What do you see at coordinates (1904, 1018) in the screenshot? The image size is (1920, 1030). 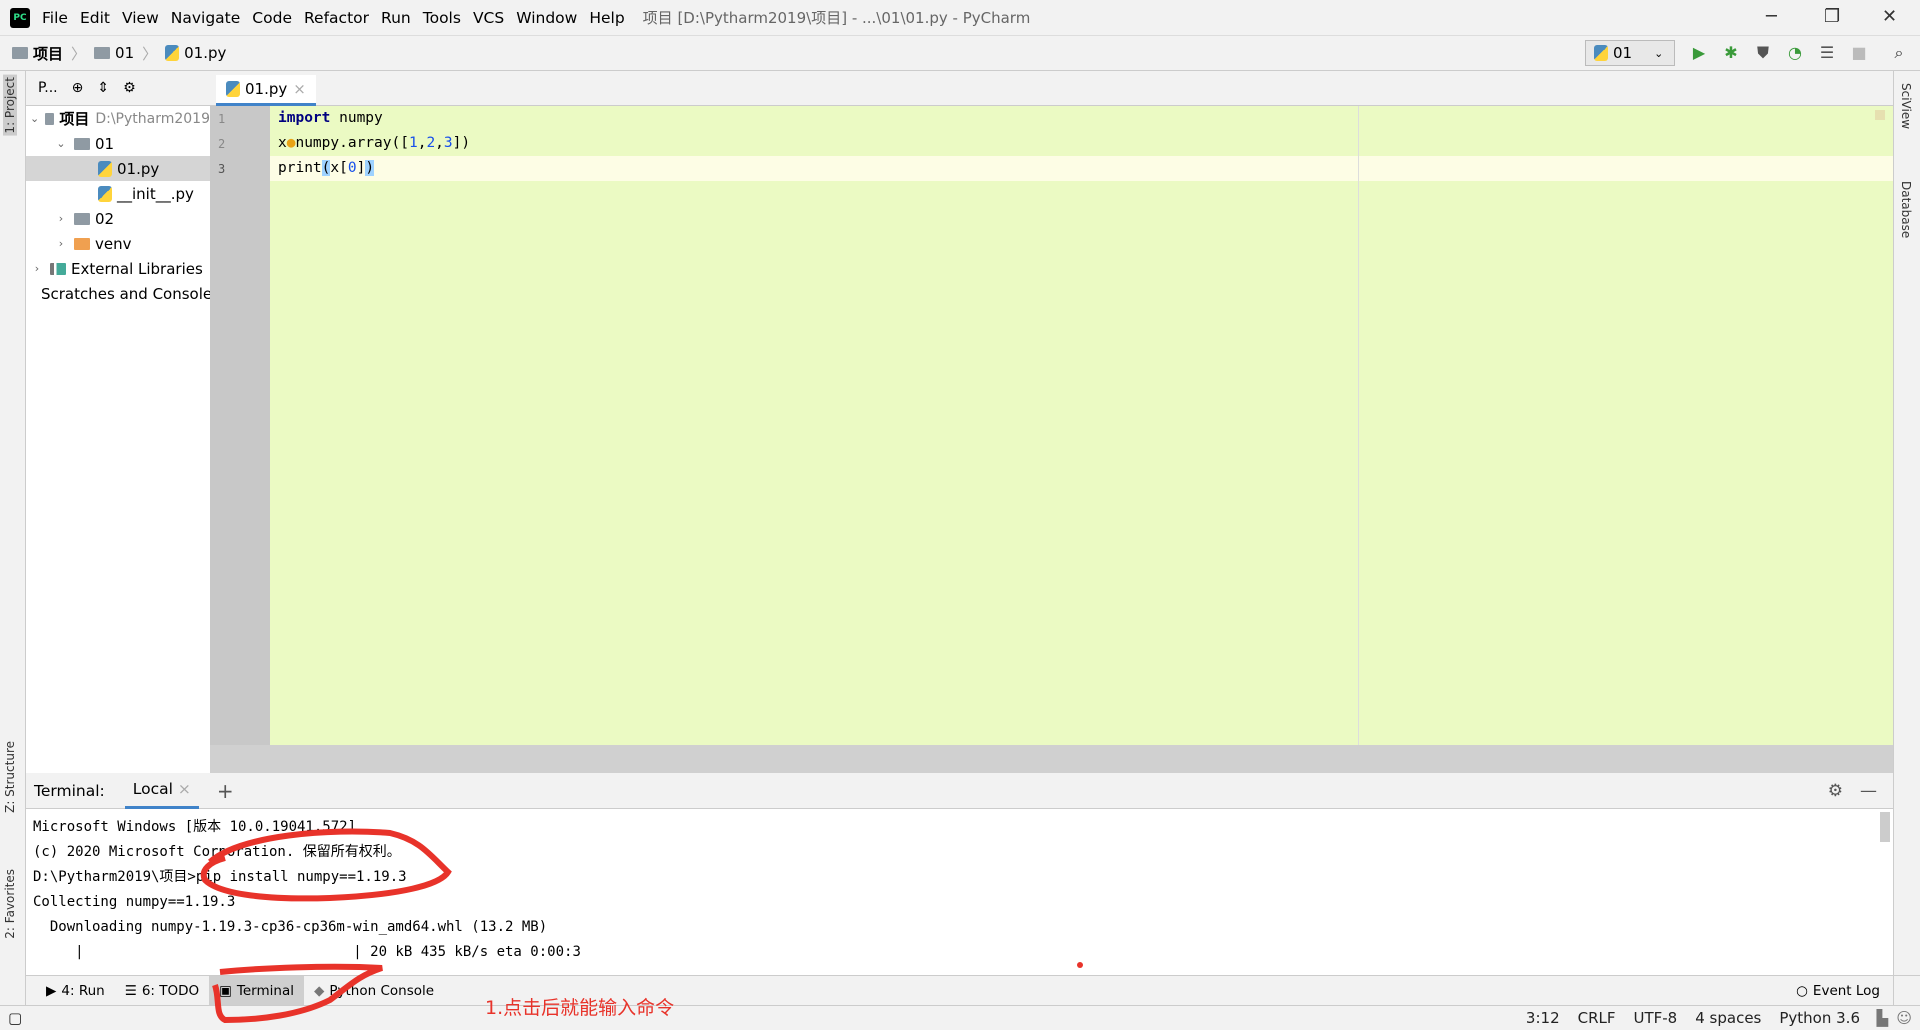 I see `inspector-icon: ☺` at bounding box center [1904, 1018].